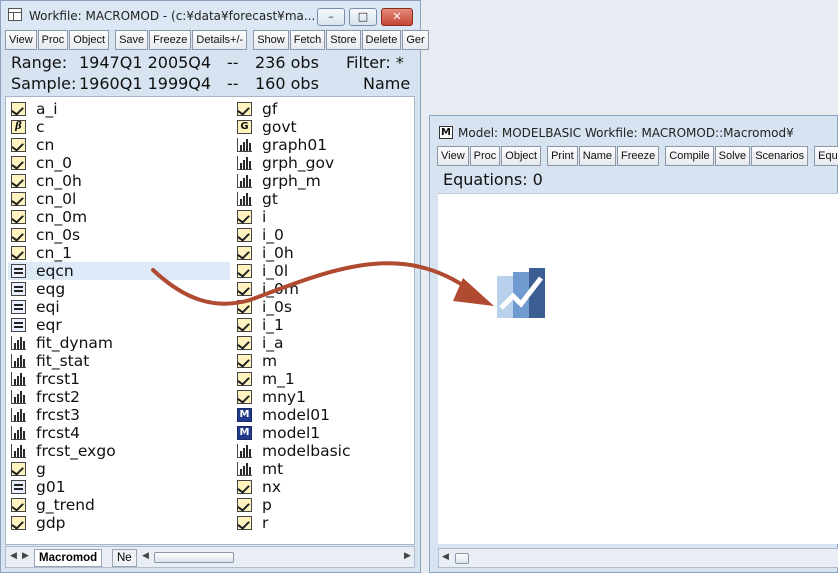 Image resolution: width=838 pixels, height=573 pixels. Describe the element at coordinates (407, 556) in the screenshot. I see `hscroll-right-icon: ▶` at that location.